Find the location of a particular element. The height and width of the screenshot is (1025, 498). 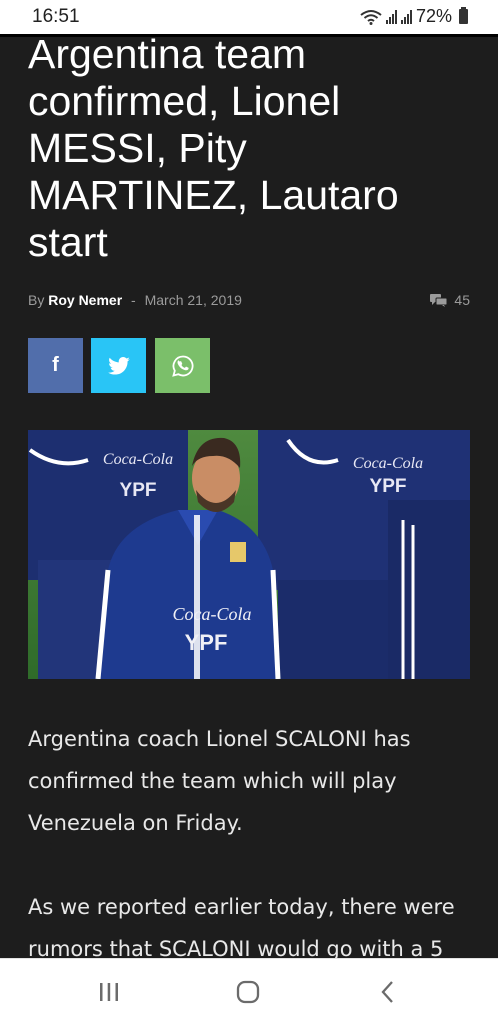

photo-sponsor-main: Coca-Cola is located at coordinates (212, 614).